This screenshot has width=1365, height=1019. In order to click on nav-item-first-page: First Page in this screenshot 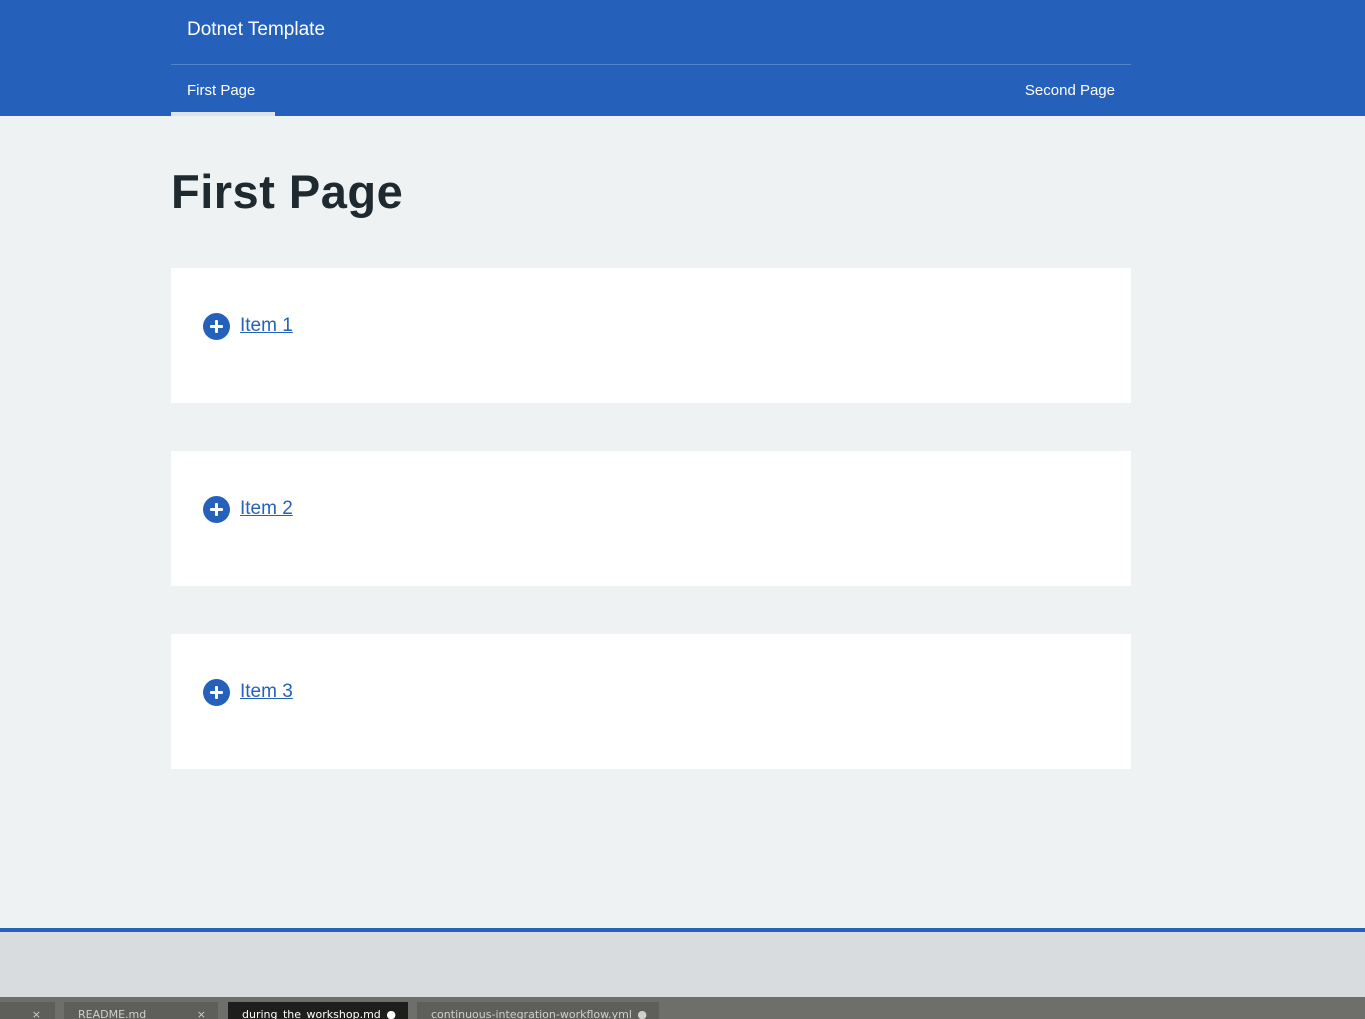, I will do `click(223, 90)`.